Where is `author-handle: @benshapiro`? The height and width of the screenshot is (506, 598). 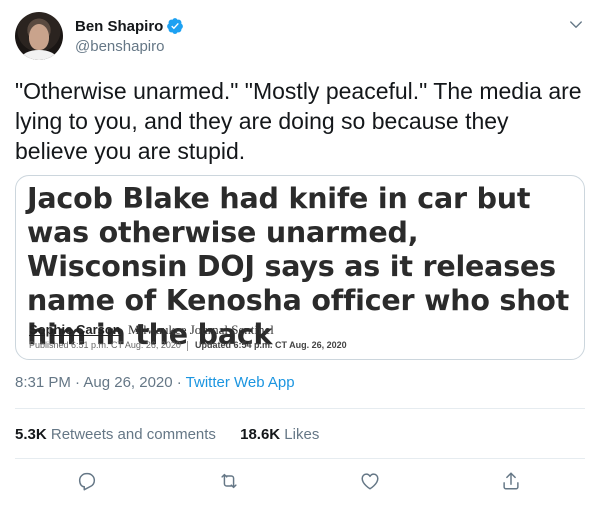
author-handle: @benshapiro is located at coordinates (129, 46).